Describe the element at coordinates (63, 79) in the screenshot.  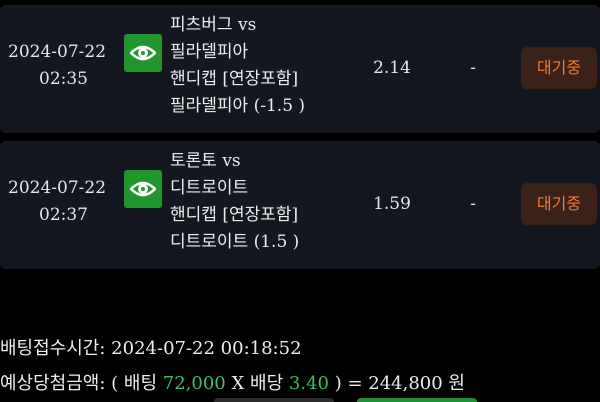
I see `bet-time: 02:35` at that location.